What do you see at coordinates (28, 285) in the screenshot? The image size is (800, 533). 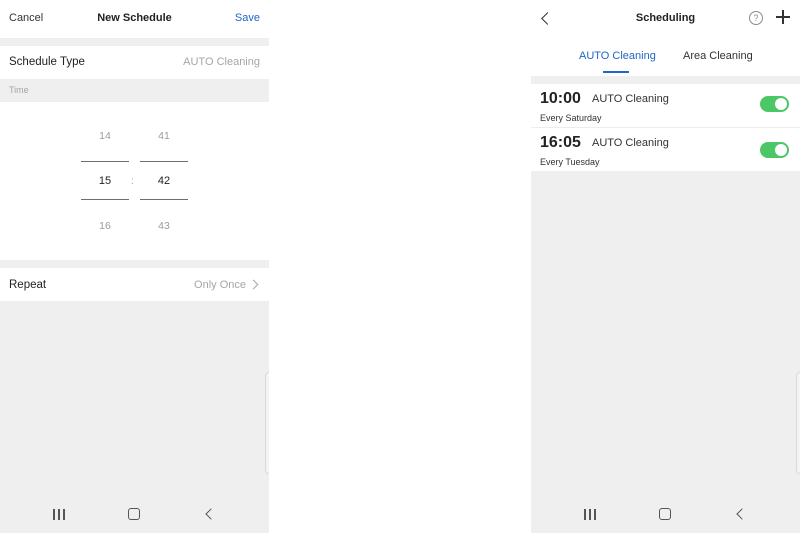 I see `repeat-label: Repeat` at bounding box center [28, 285].